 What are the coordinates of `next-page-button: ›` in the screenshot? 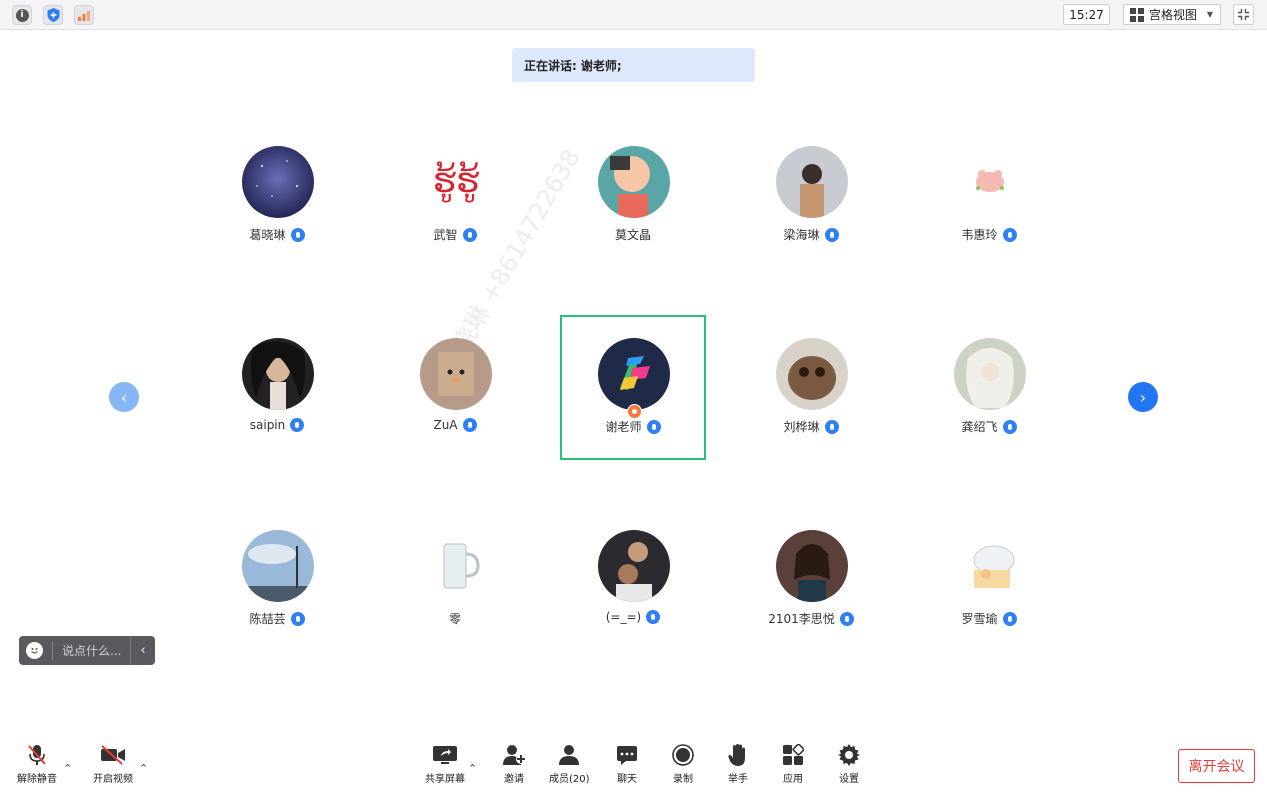 It's located at (1143, 397).